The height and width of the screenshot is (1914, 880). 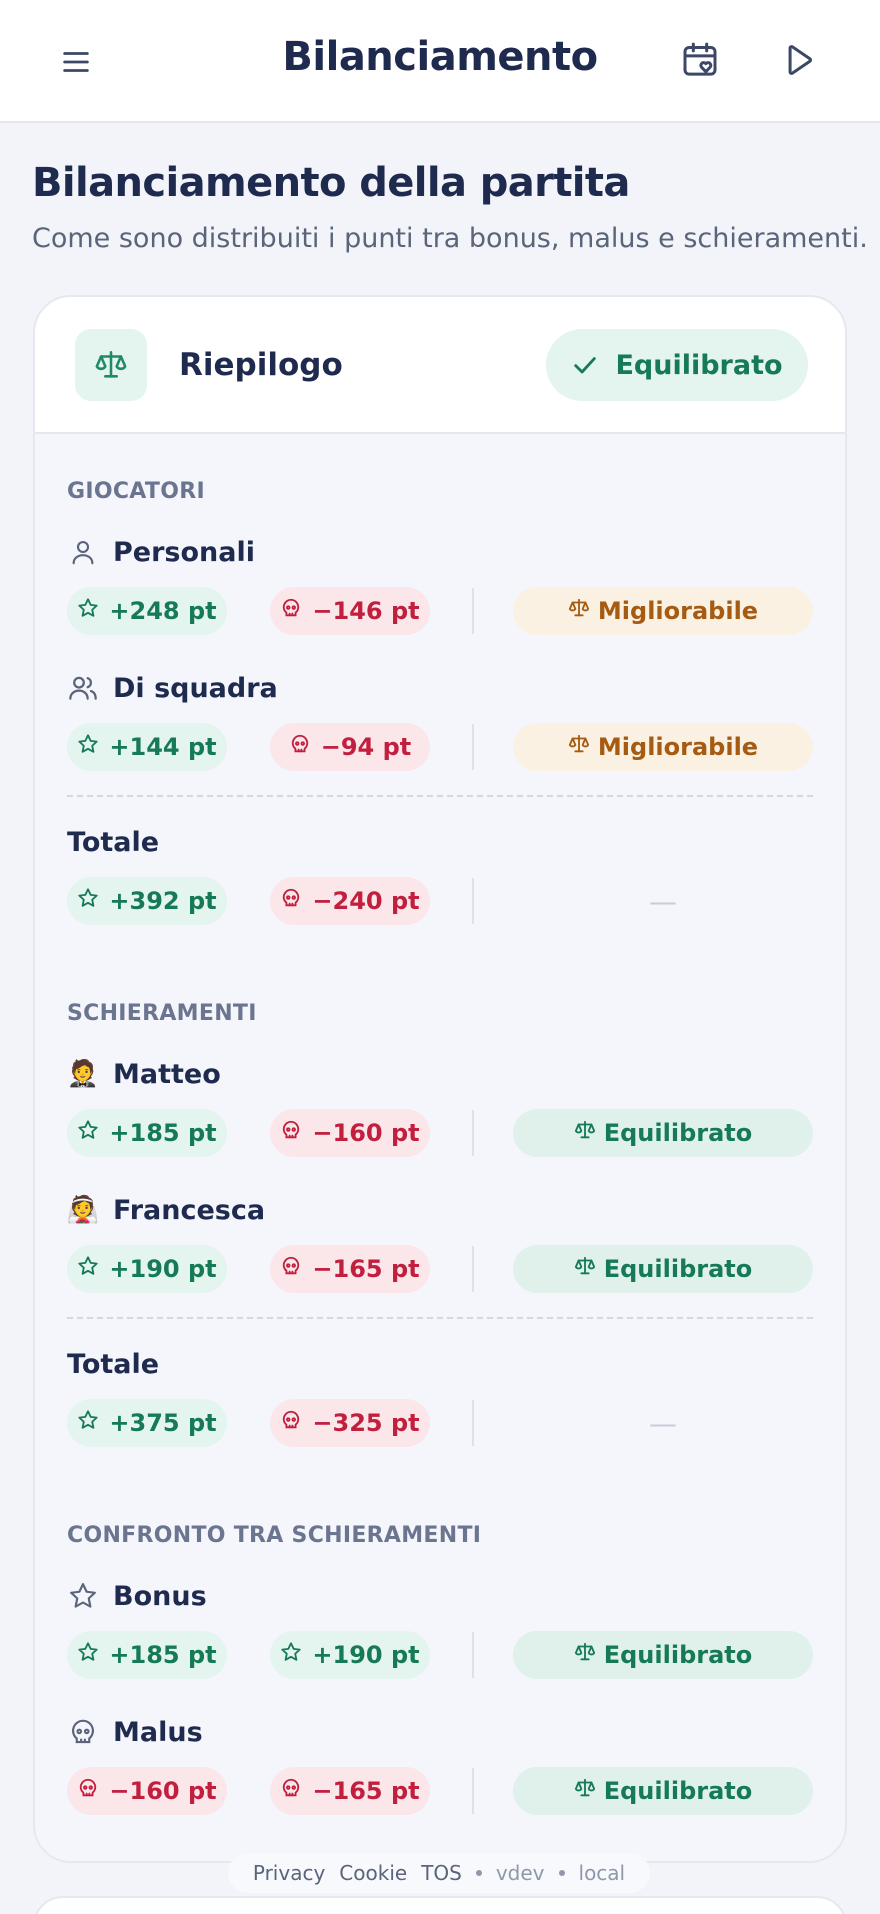 I want to click on page-title: Bilanciamento della partita, so click(x=331, y=183).